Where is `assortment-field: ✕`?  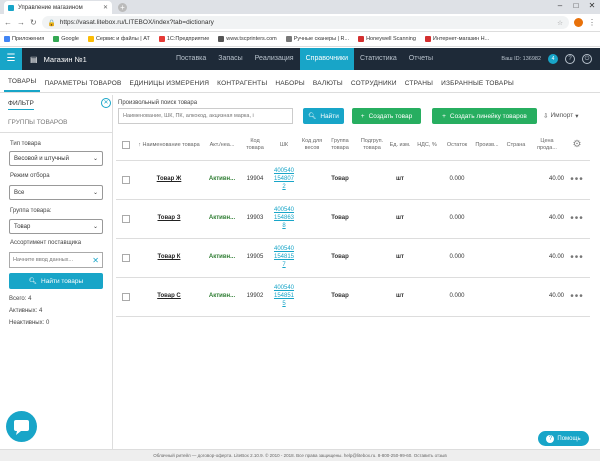 assortment-field: ✕ is located at coordinates (56, 260).